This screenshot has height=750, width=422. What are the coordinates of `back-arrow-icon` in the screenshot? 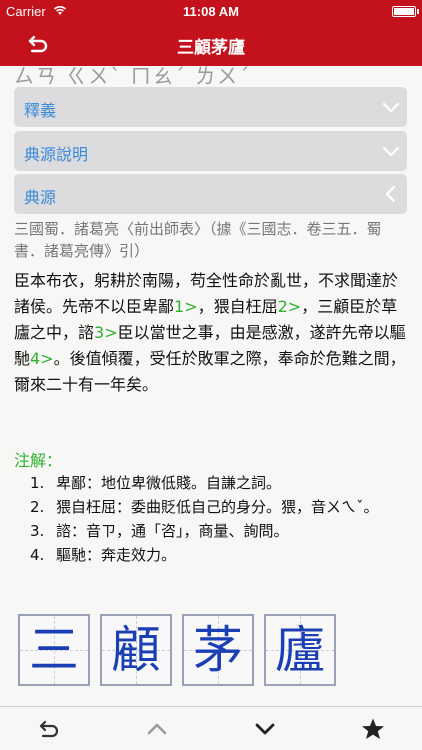 It's located at (49, 729).